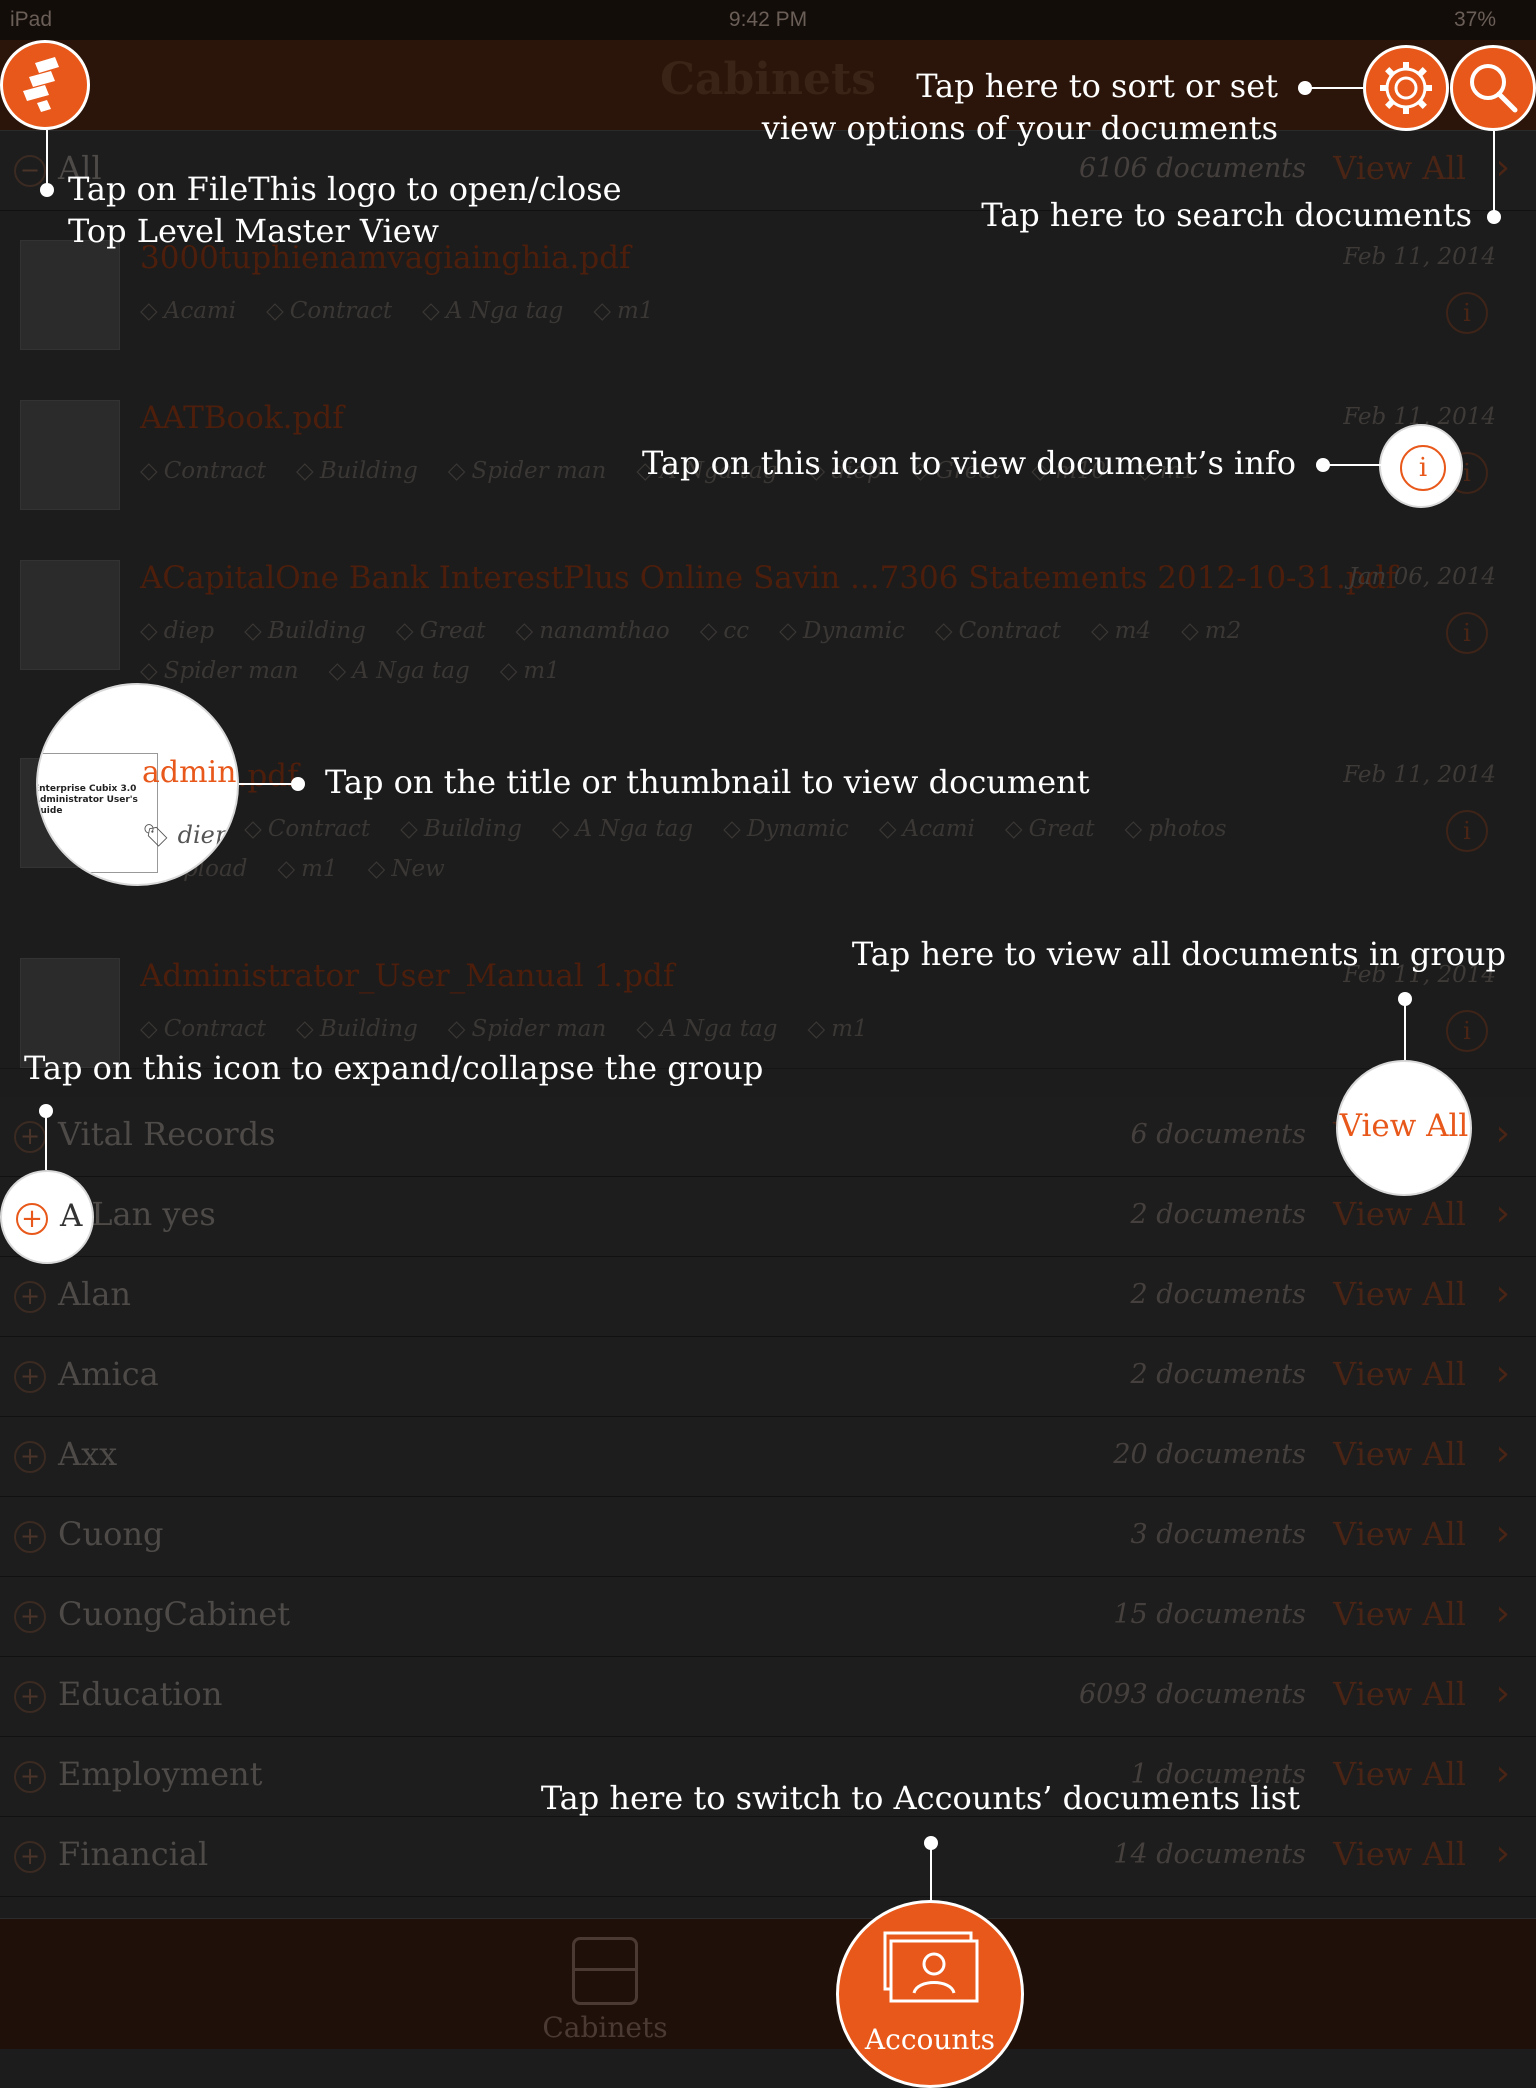  I want to click on search-icon, so click(1494, 88).